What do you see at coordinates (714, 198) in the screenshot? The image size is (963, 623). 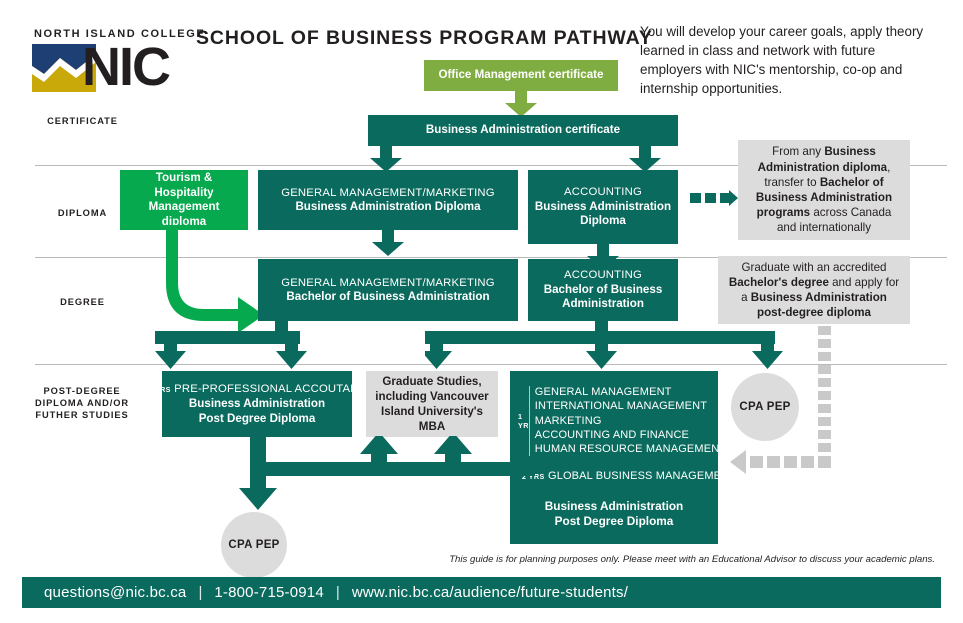 I see `arrow-diploma-to-transfer-callout` at bounding box center [714, 198].